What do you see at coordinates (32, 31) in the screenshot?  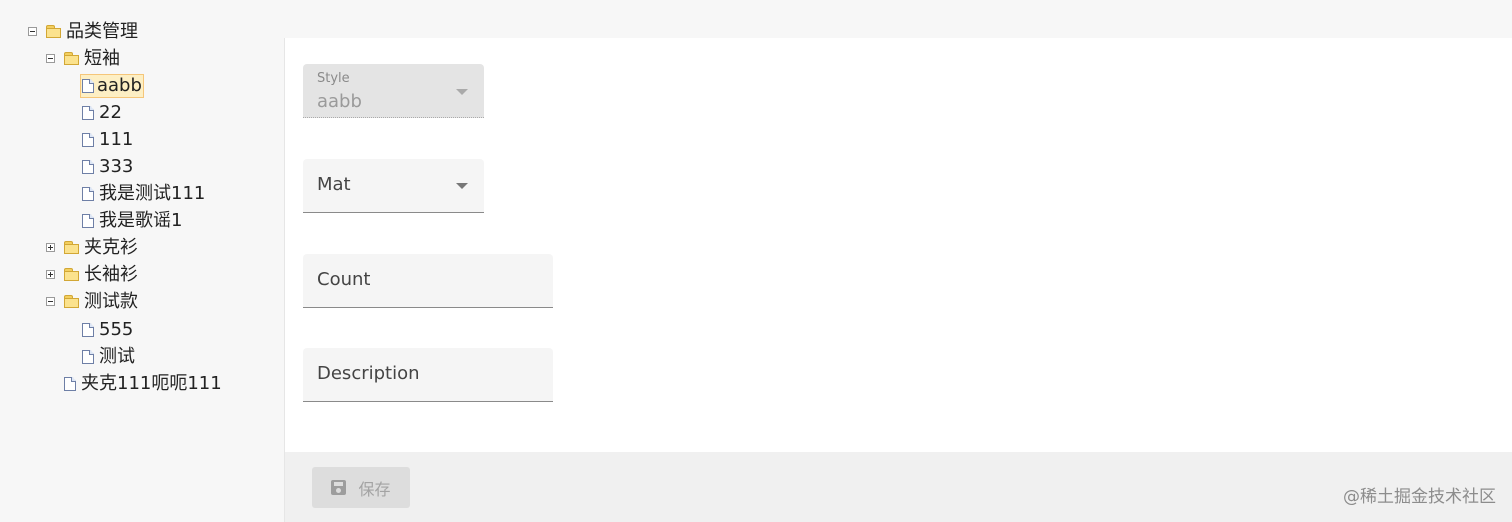 I see `collapse-toggle-root` at bounding box center [32, 31].